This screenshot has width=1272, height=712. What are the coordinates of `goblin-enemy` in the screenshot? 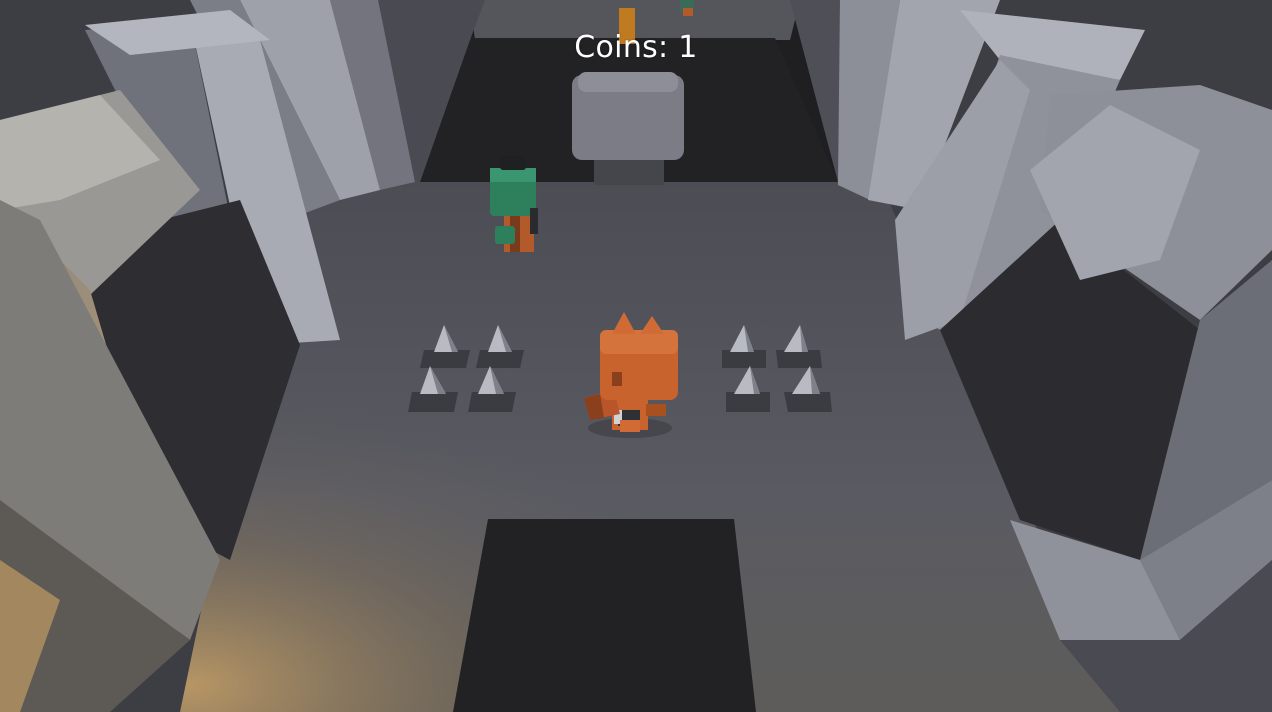 It's located at (514, 204).